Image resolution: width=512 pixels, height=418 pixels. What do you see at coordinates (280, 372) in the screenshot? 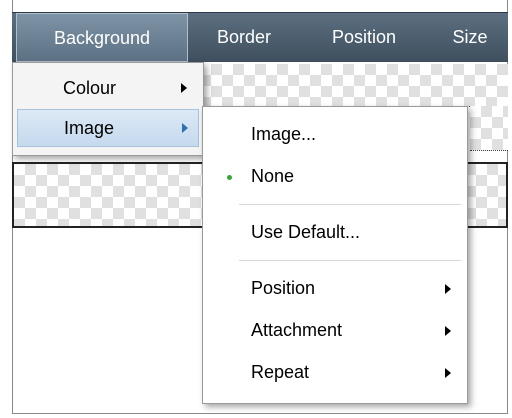
I see `menu-item-label: Repeat` at bounding box center [280, 372].